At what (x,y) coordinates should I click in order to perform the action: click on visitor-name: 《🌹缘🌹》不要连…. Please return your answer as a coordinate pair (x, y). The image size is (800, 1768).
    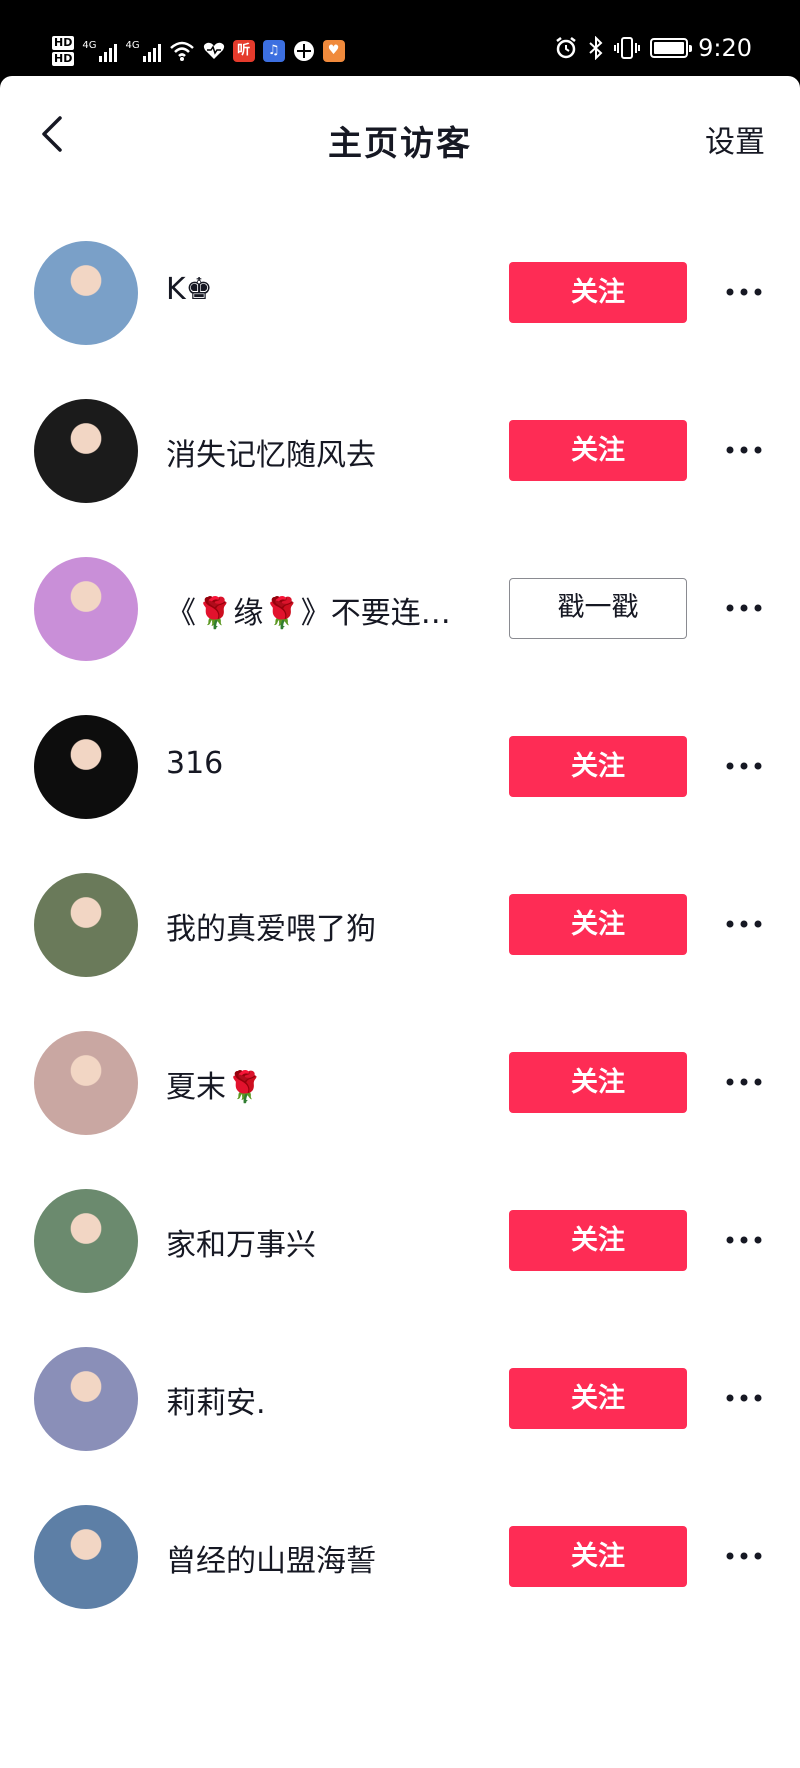
    Looking at the image, I should click on (316, 610).